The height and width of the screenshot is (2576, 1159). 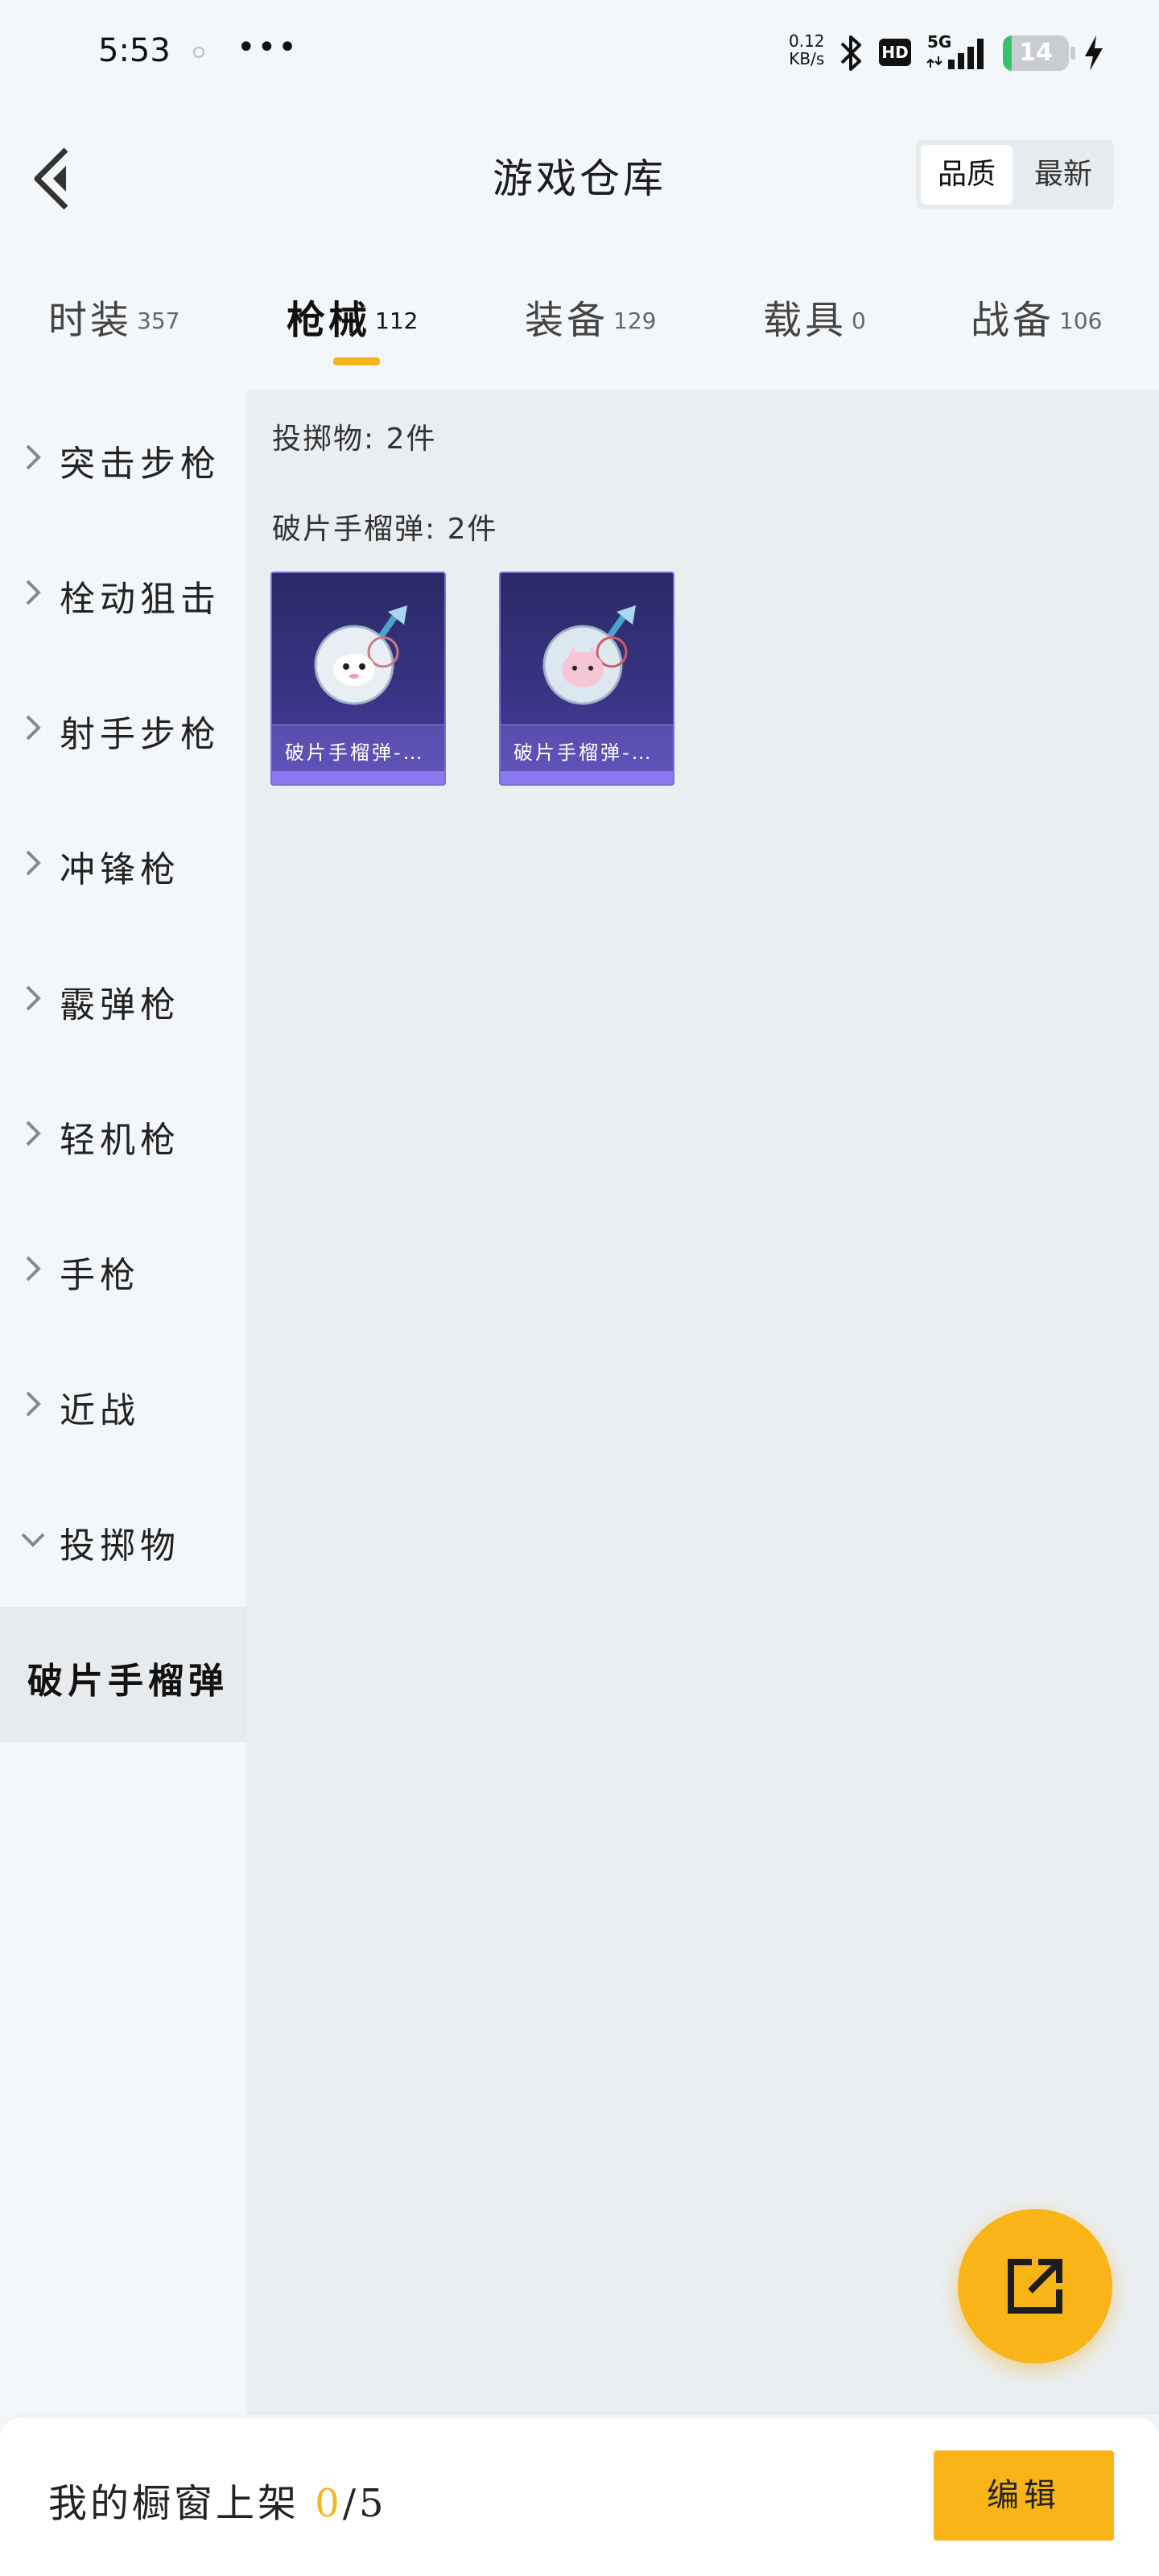 I want to click on chevron-down-icon, so click(x=33, y=1540).